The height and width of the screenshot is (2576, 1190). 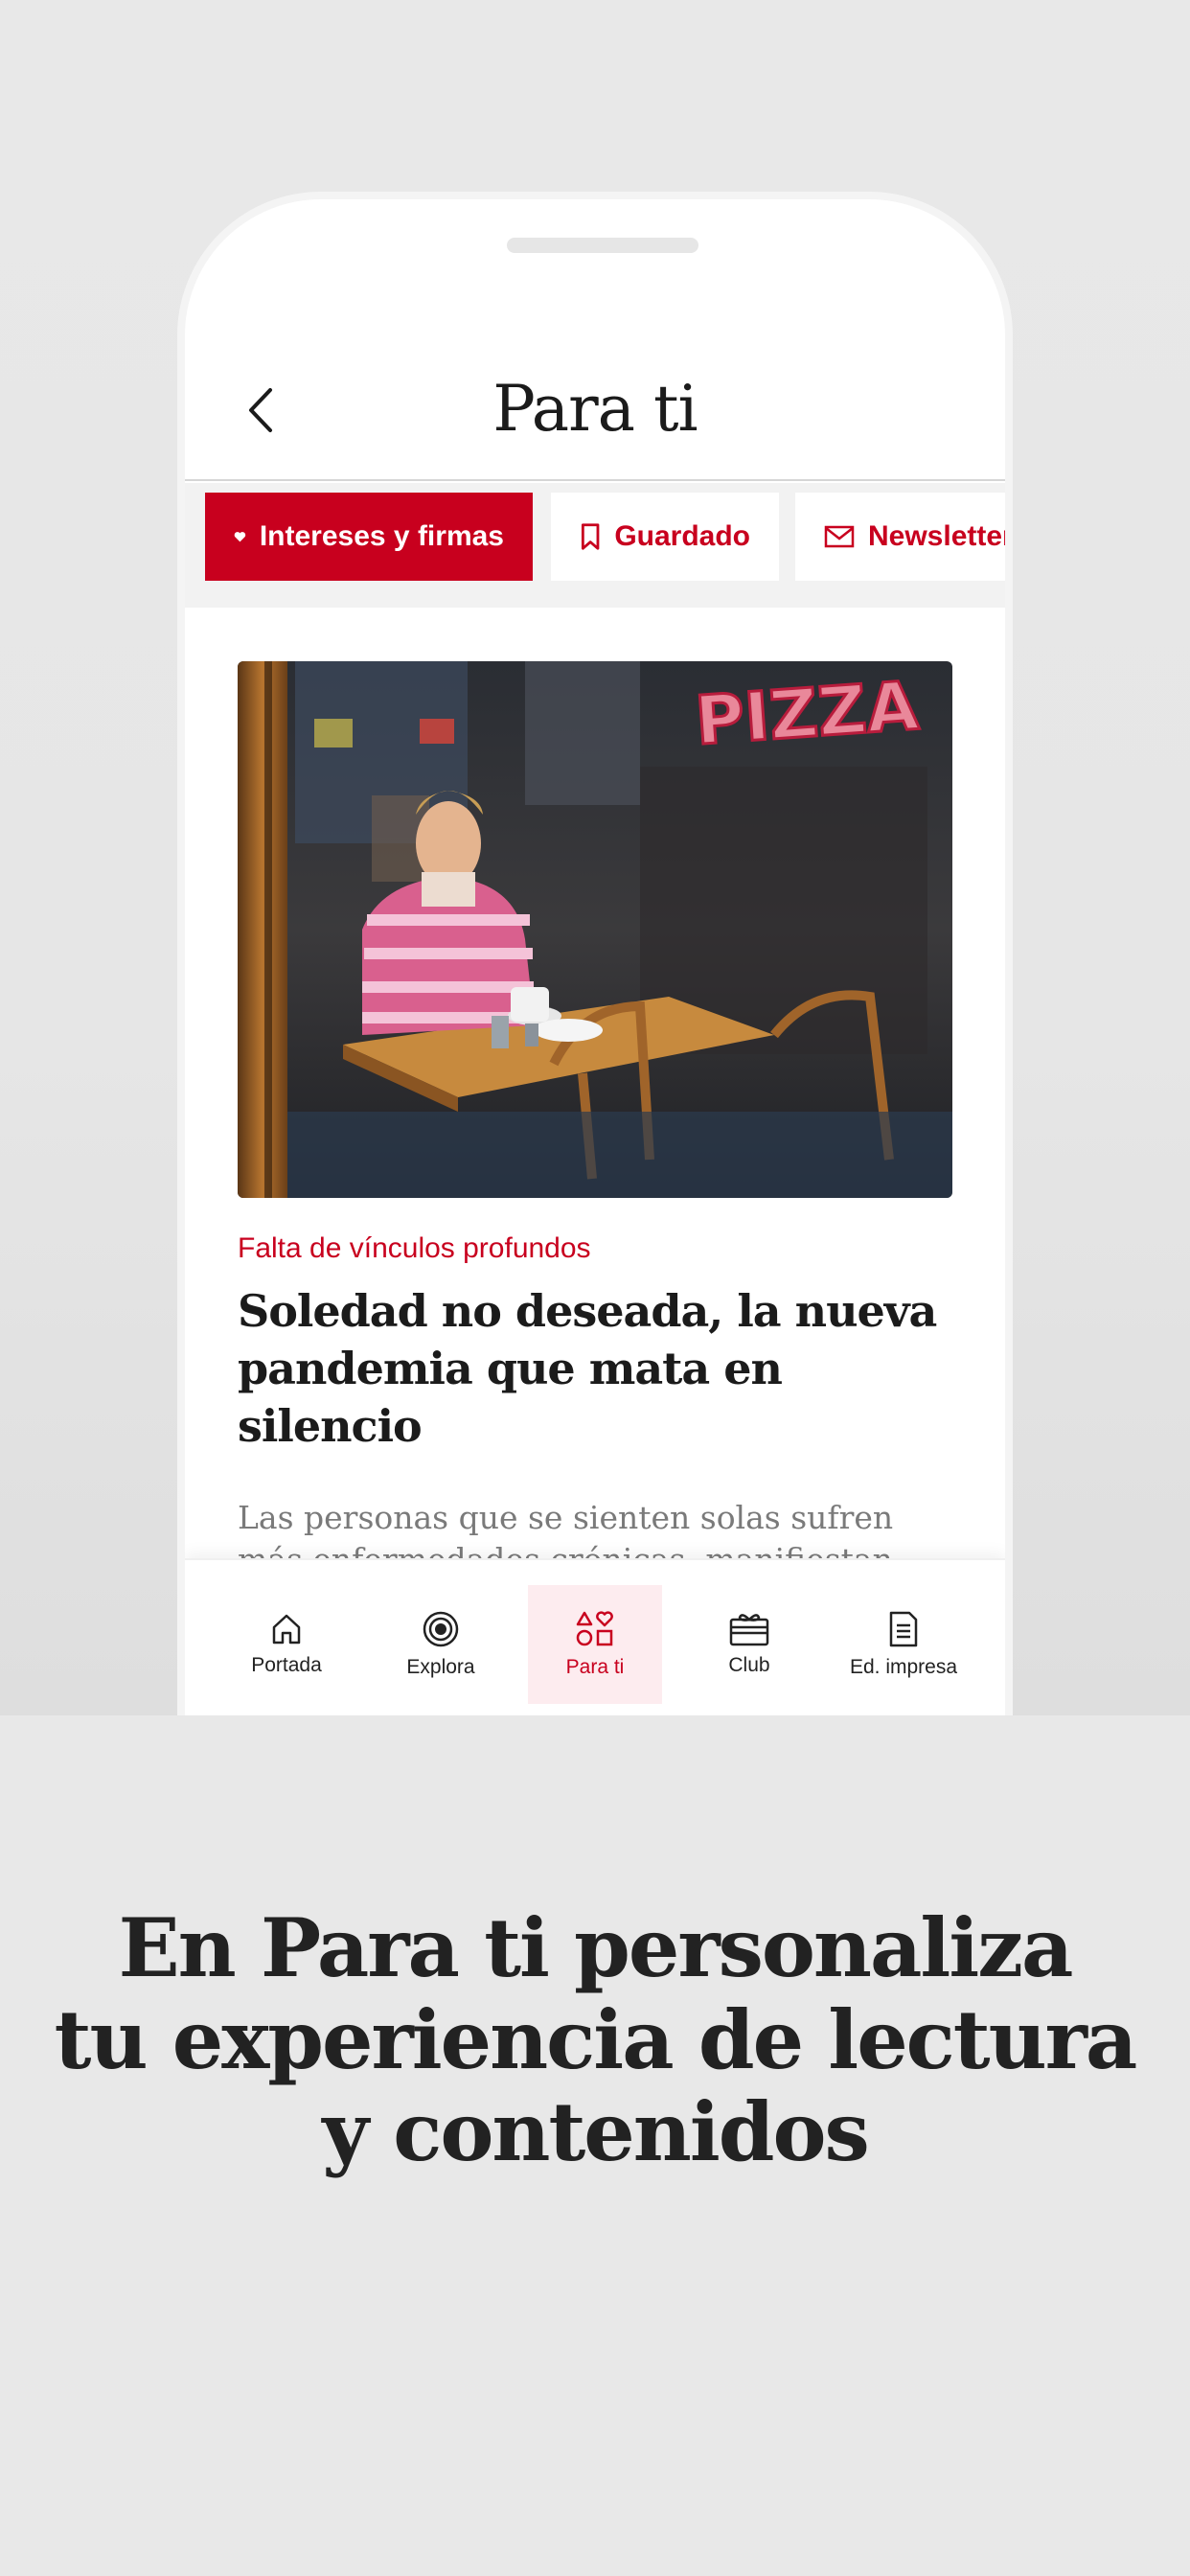 What do you see at coordinates (596, 2131) in the screenshot?
I see `promo-caption-line-3: y contenidos` at bounding box center [596, 2131].